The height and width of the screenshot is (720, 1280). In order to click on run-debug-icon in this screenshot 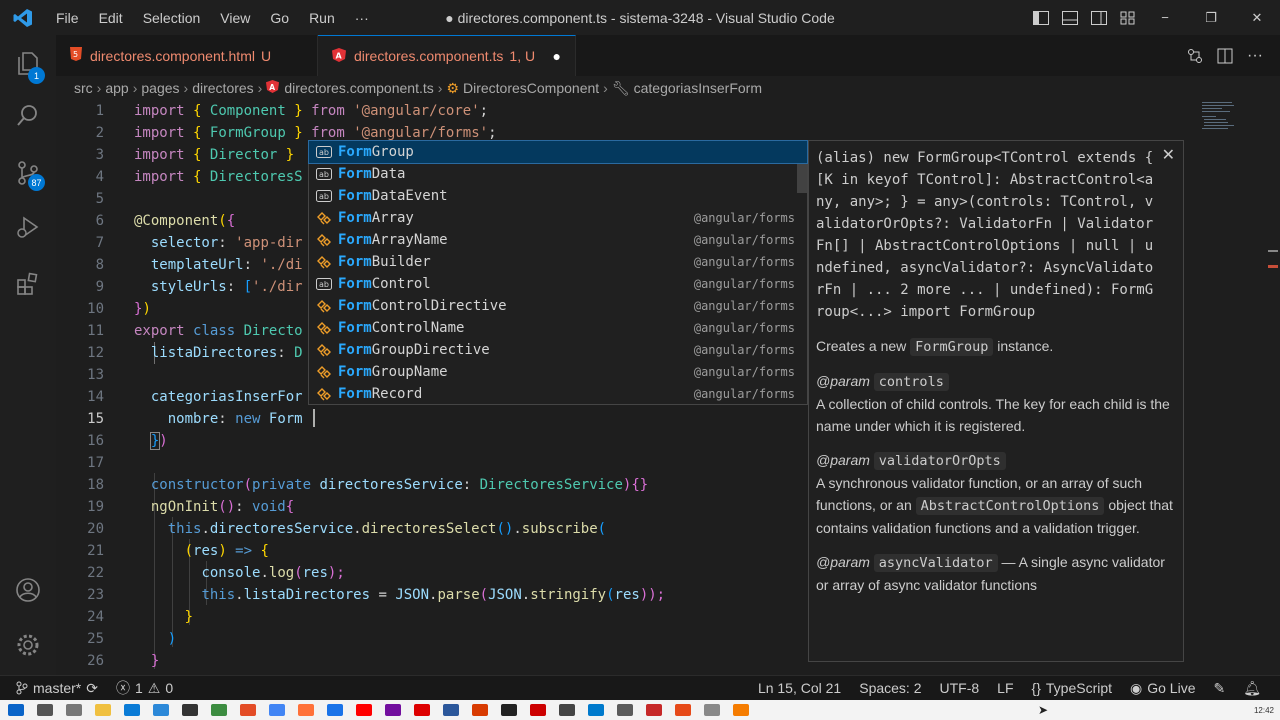, I will do `click(28, 227)`.